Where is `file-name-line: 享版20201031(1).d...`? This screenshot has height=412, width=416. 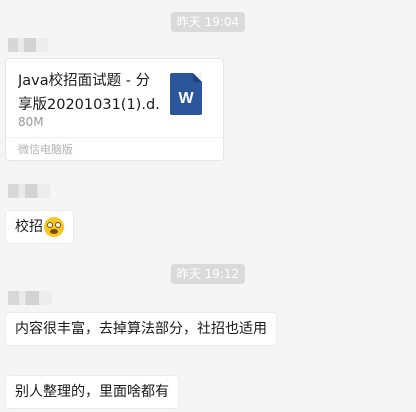 file-name-line: 享版20201031(1).d... is located at coordinates (89, 105).